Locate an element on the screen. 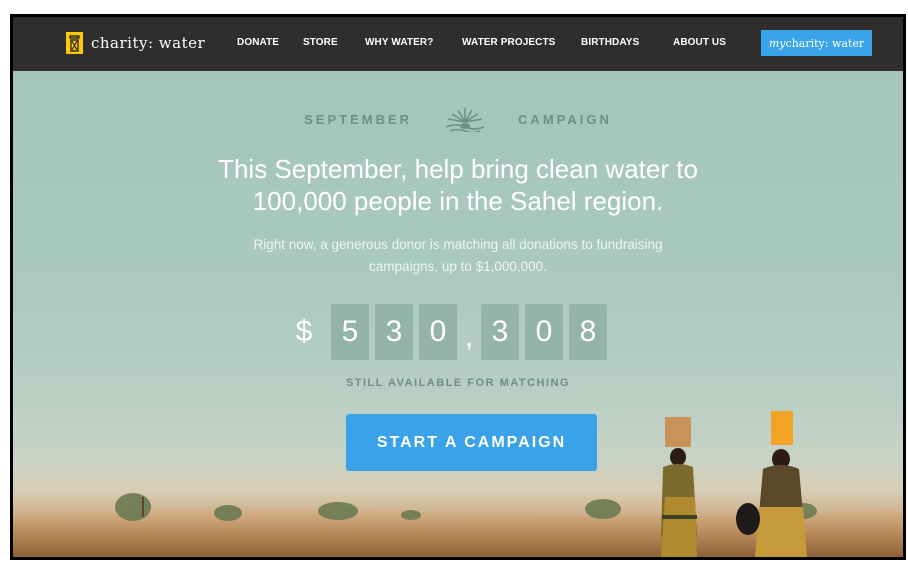  logo: charity: water is located at coordinates (135, 43).